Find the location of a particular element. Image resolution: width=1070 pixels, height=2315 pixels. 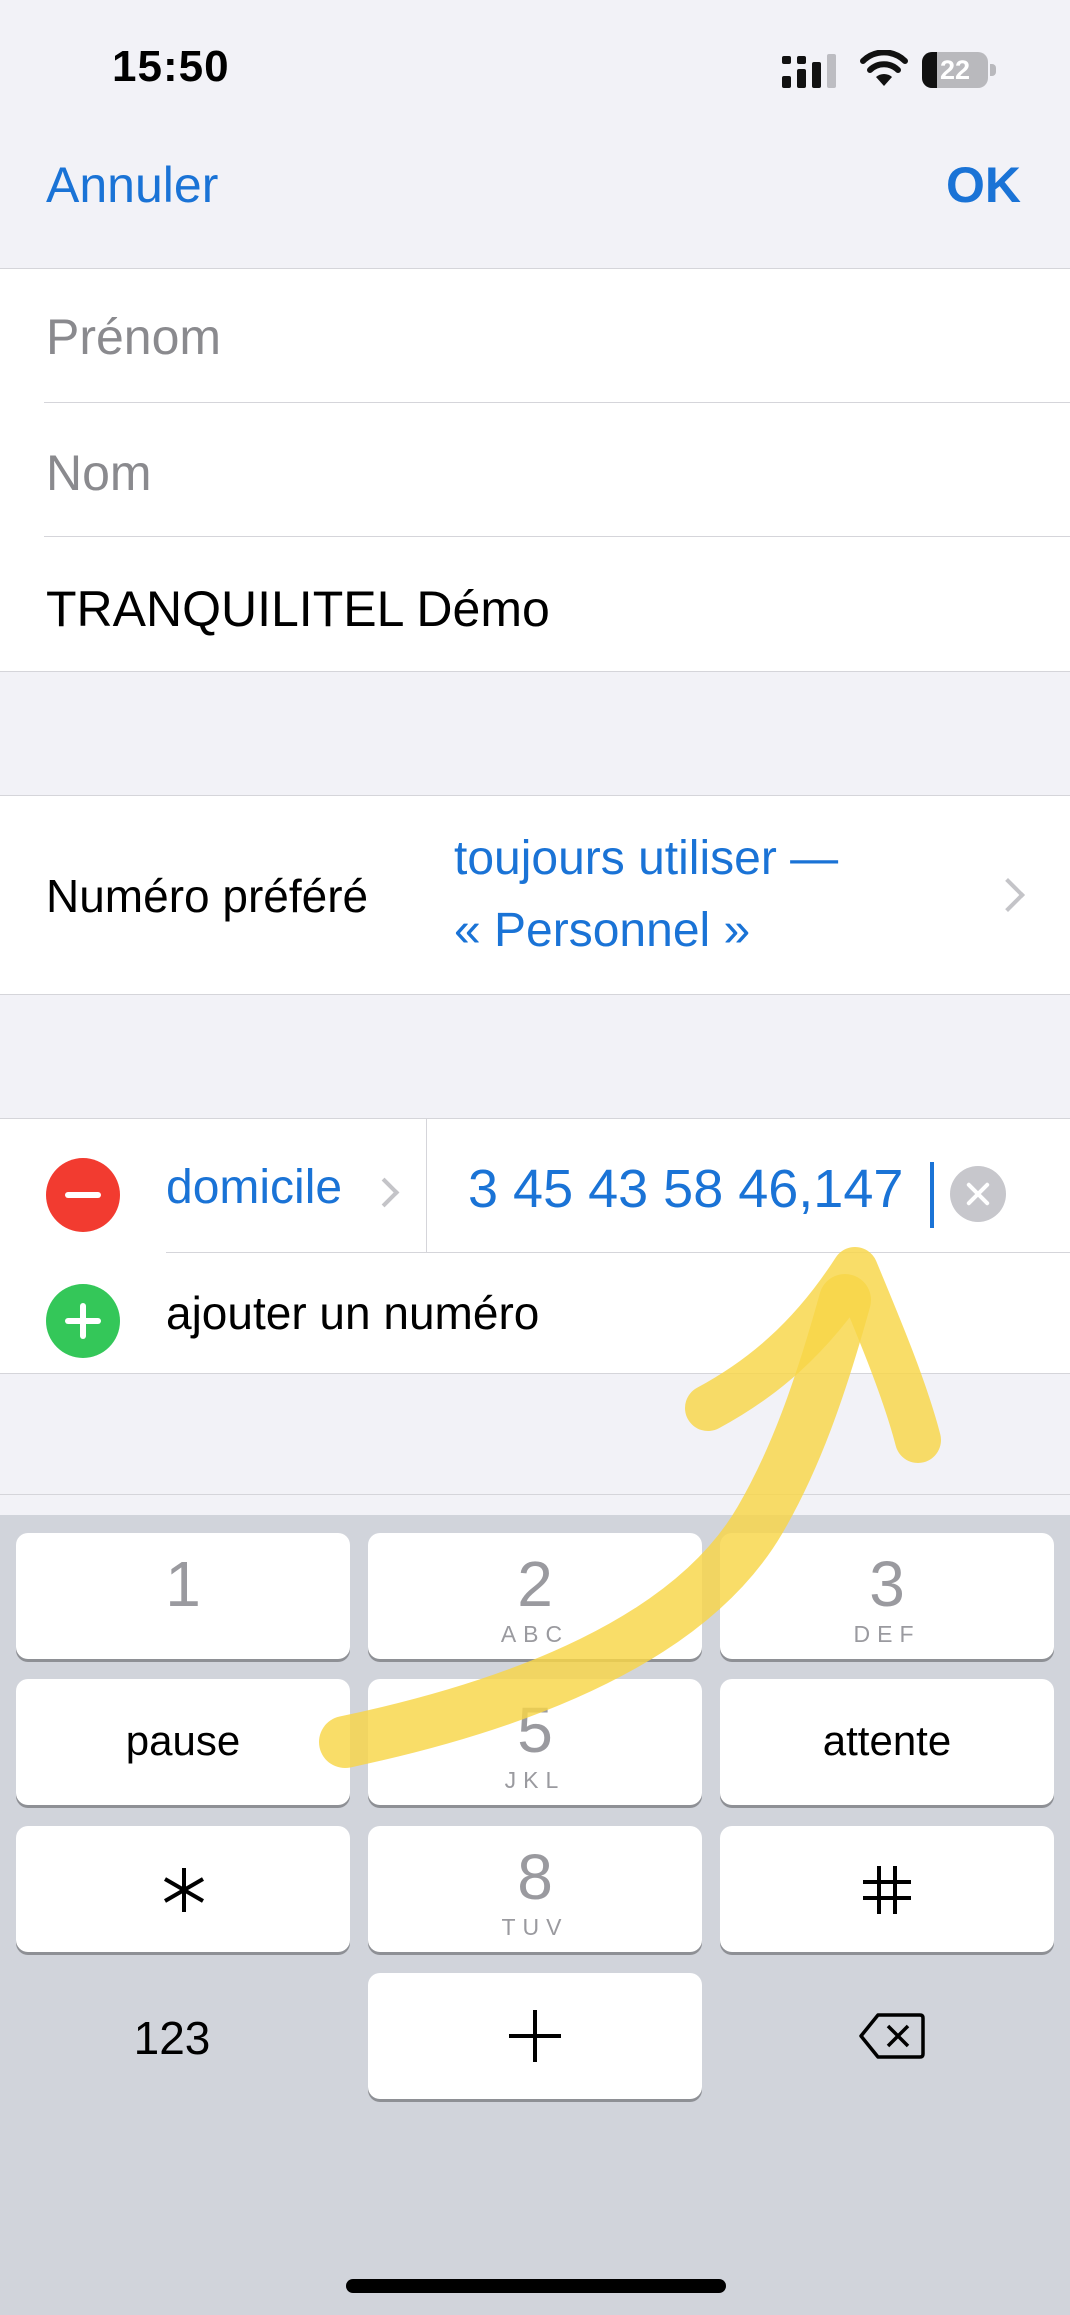

key-8-letters: TUV is located at coordinates (535, 1927).